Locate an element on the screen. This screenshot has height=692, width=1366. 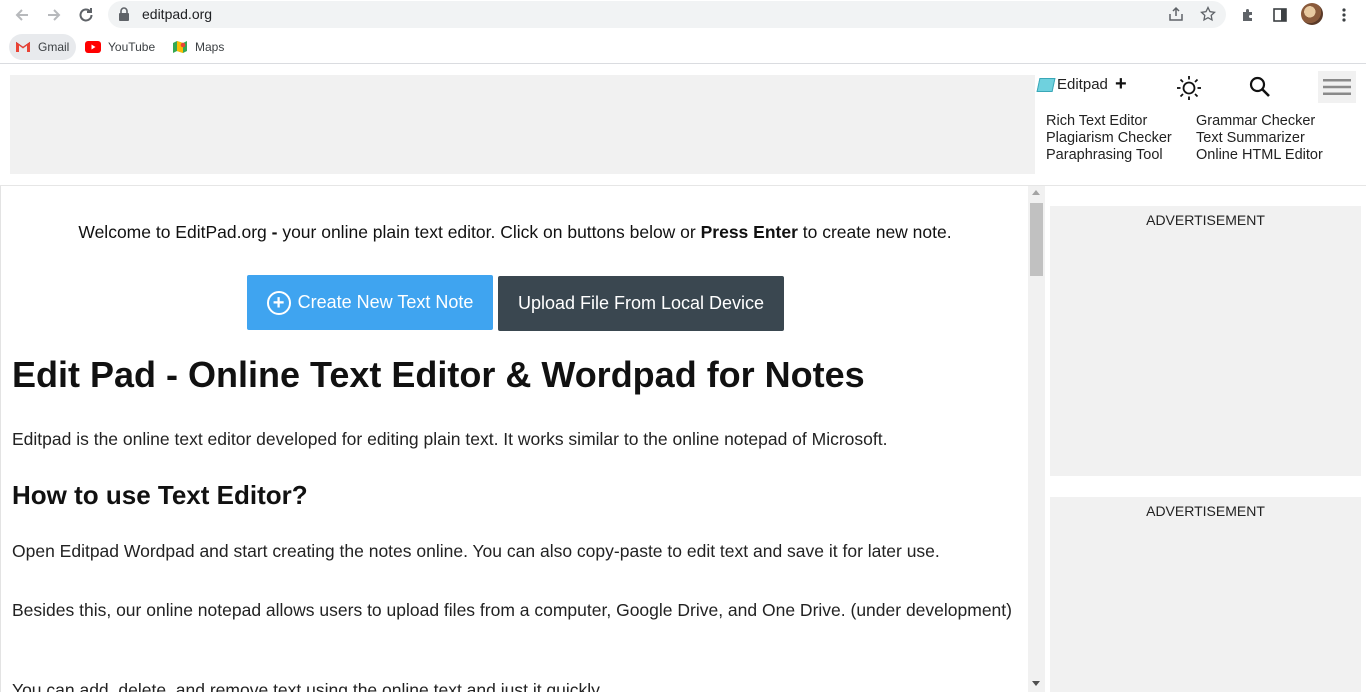
menu-icon is located at coordinates (1337, 87).